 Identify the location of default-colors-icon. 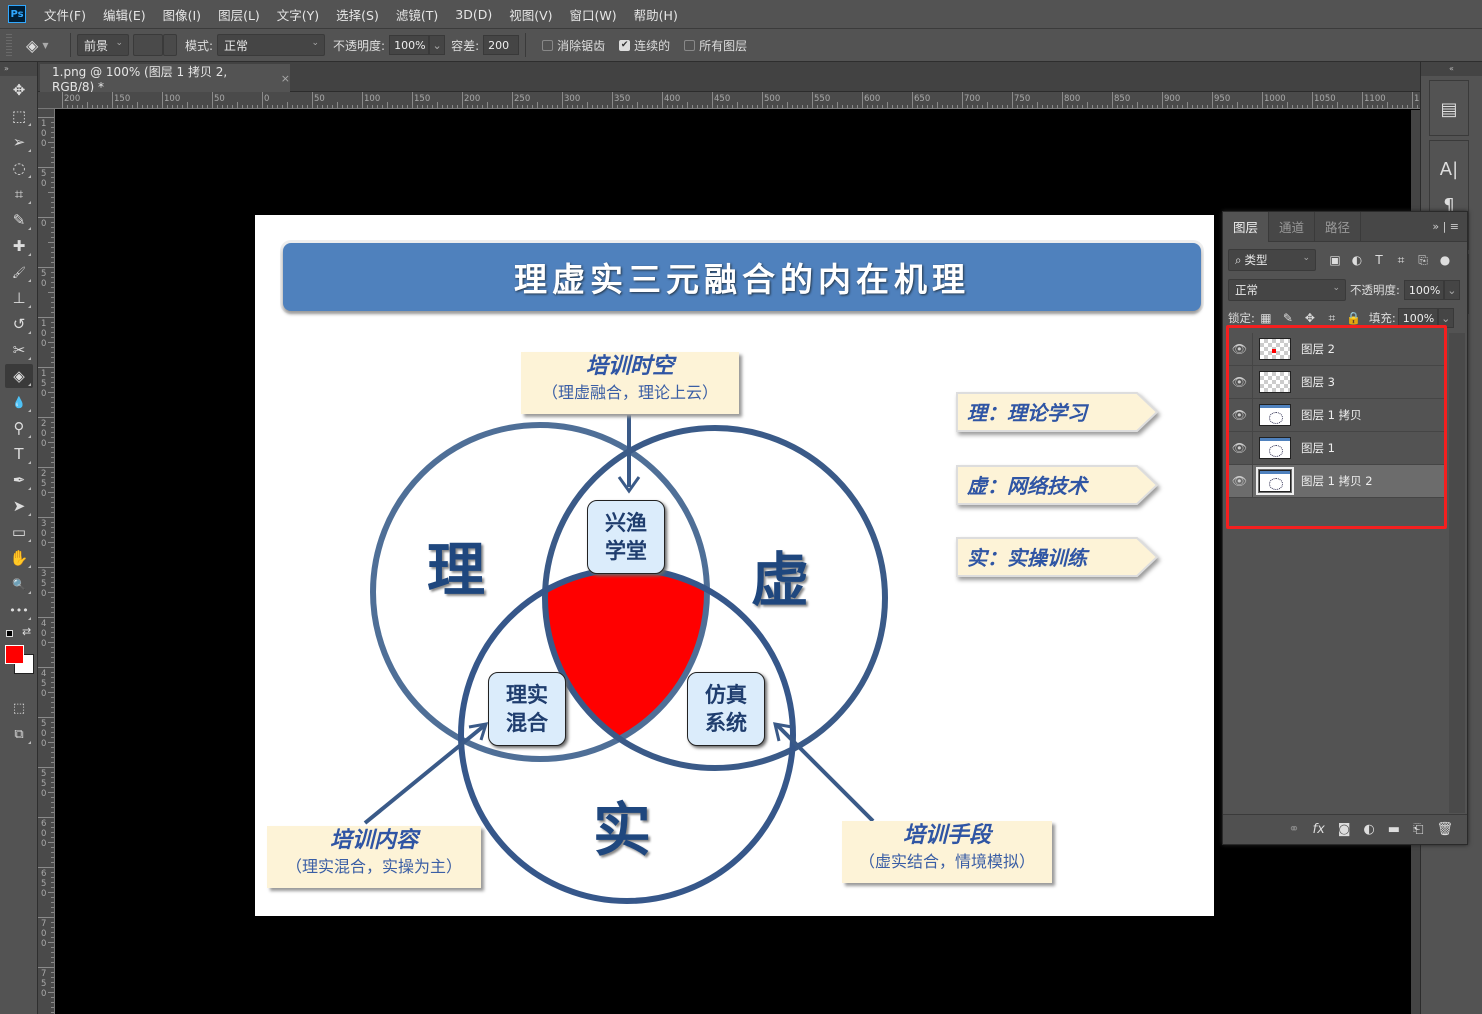
(9, 633).